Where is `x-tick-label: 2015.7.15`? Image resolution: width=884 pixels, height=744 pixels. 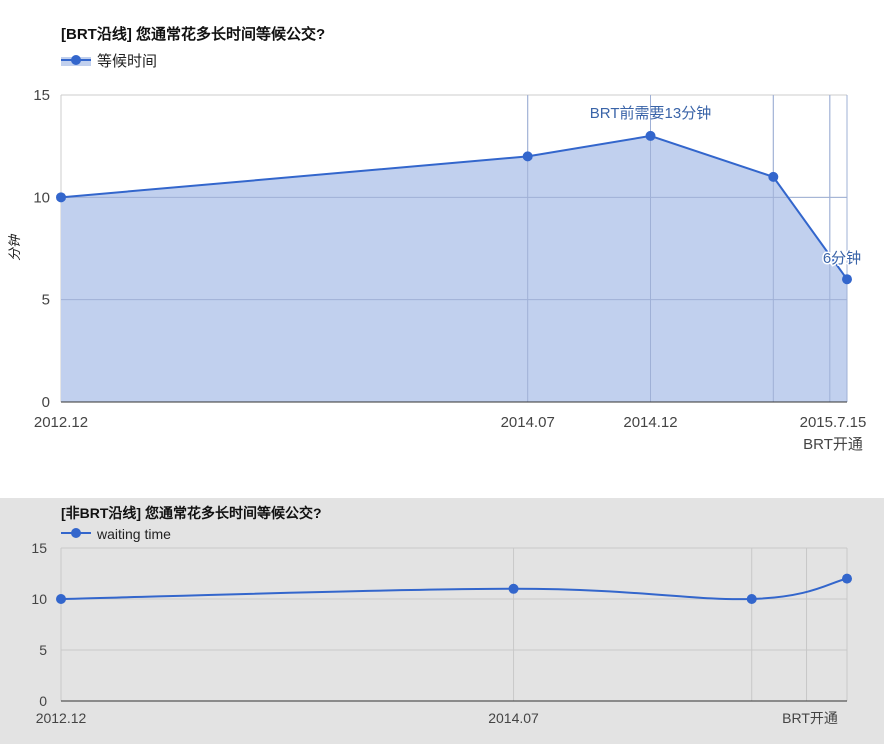
x-tick-label: 2015.7.15 is located at coordinates (833, 422).